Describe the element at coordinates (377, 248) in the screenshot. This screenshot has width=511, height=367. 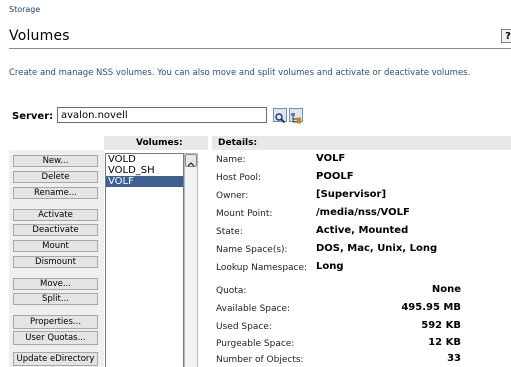
I see `detail-value: DOS, Mac, Unix, Long` at that location.